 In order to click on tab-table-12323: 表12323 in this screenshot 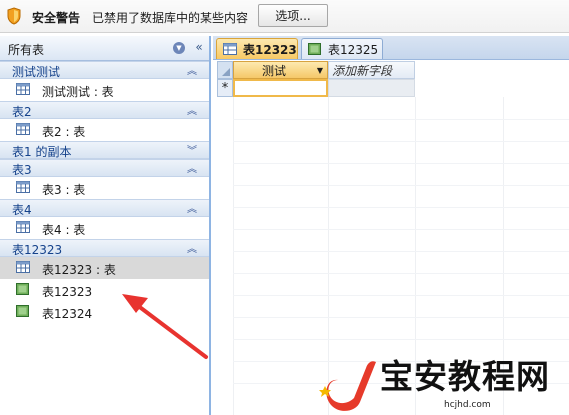, I will do `click(257, 48)`.